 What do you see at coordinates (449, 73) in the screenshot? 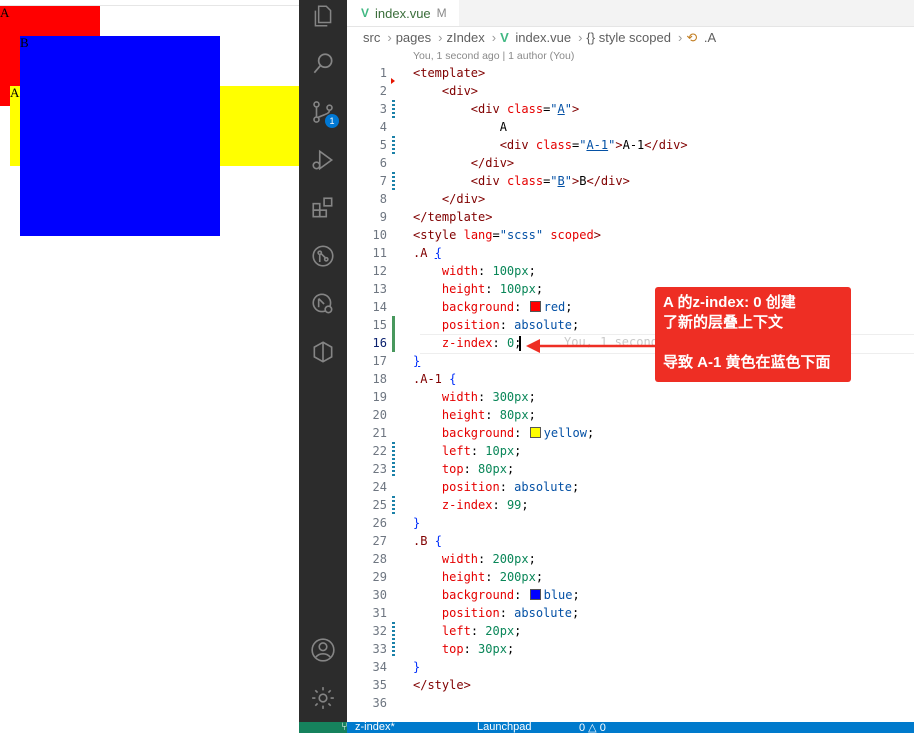
I see `code-line: <template>` at bounding box center [449, 73].